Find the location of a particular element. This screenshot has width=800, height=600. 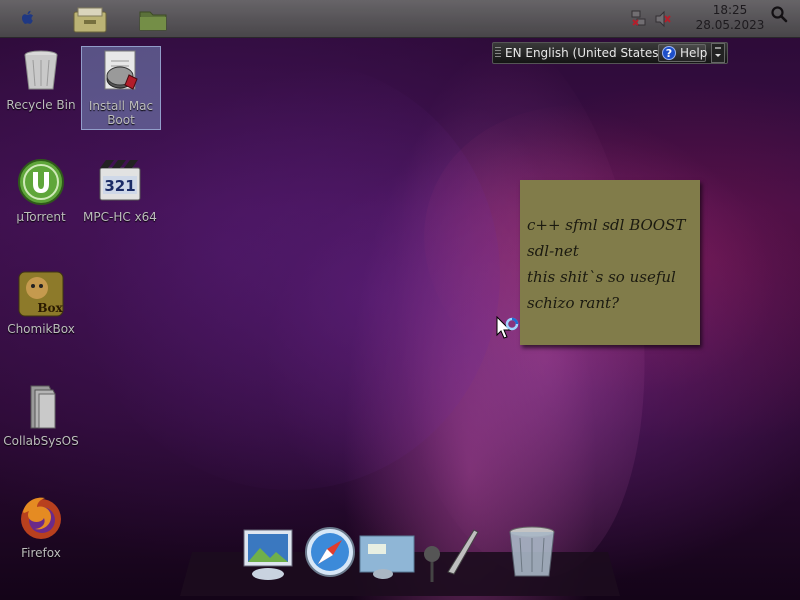

recycle-bin-icon is located at coordinates (41, 70).